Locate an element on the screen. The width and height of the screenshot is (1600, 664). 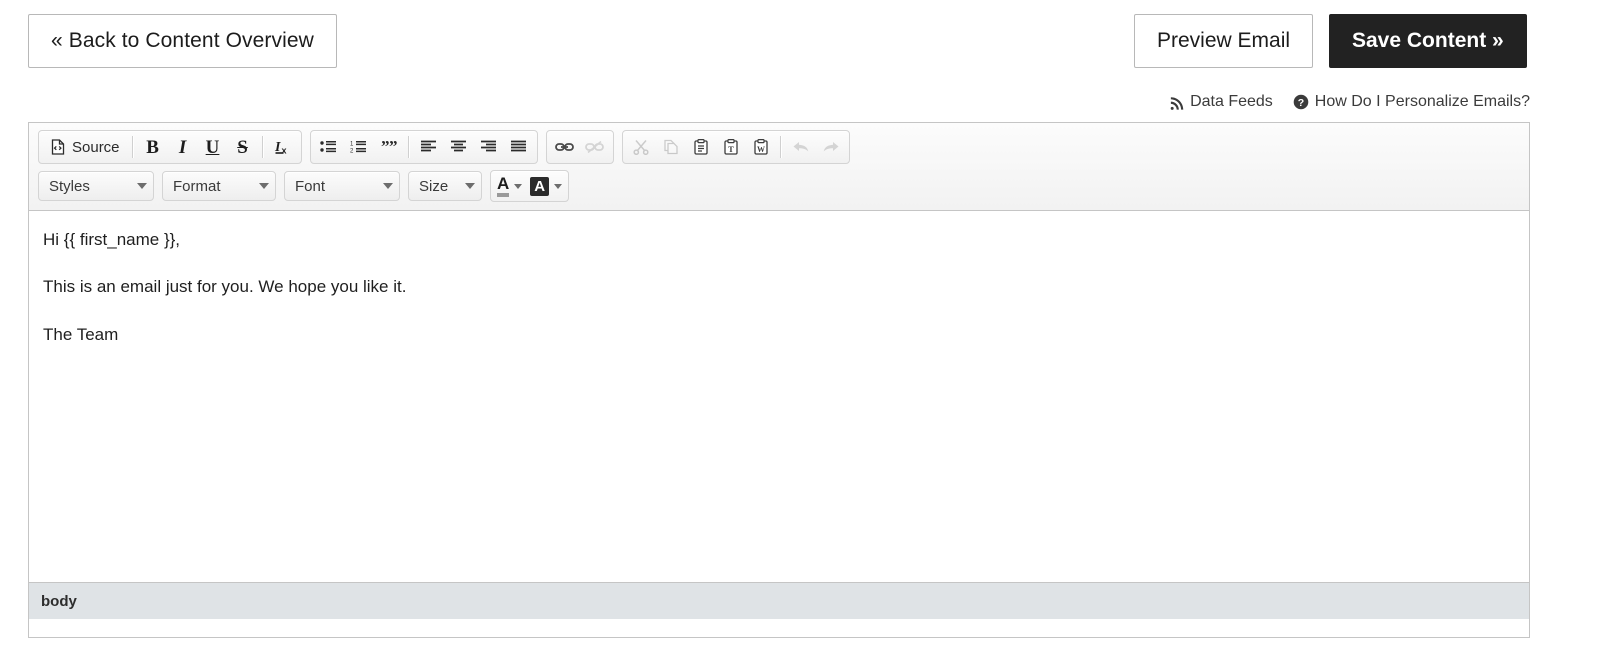
paste-button is located at coordinates (701, 147).